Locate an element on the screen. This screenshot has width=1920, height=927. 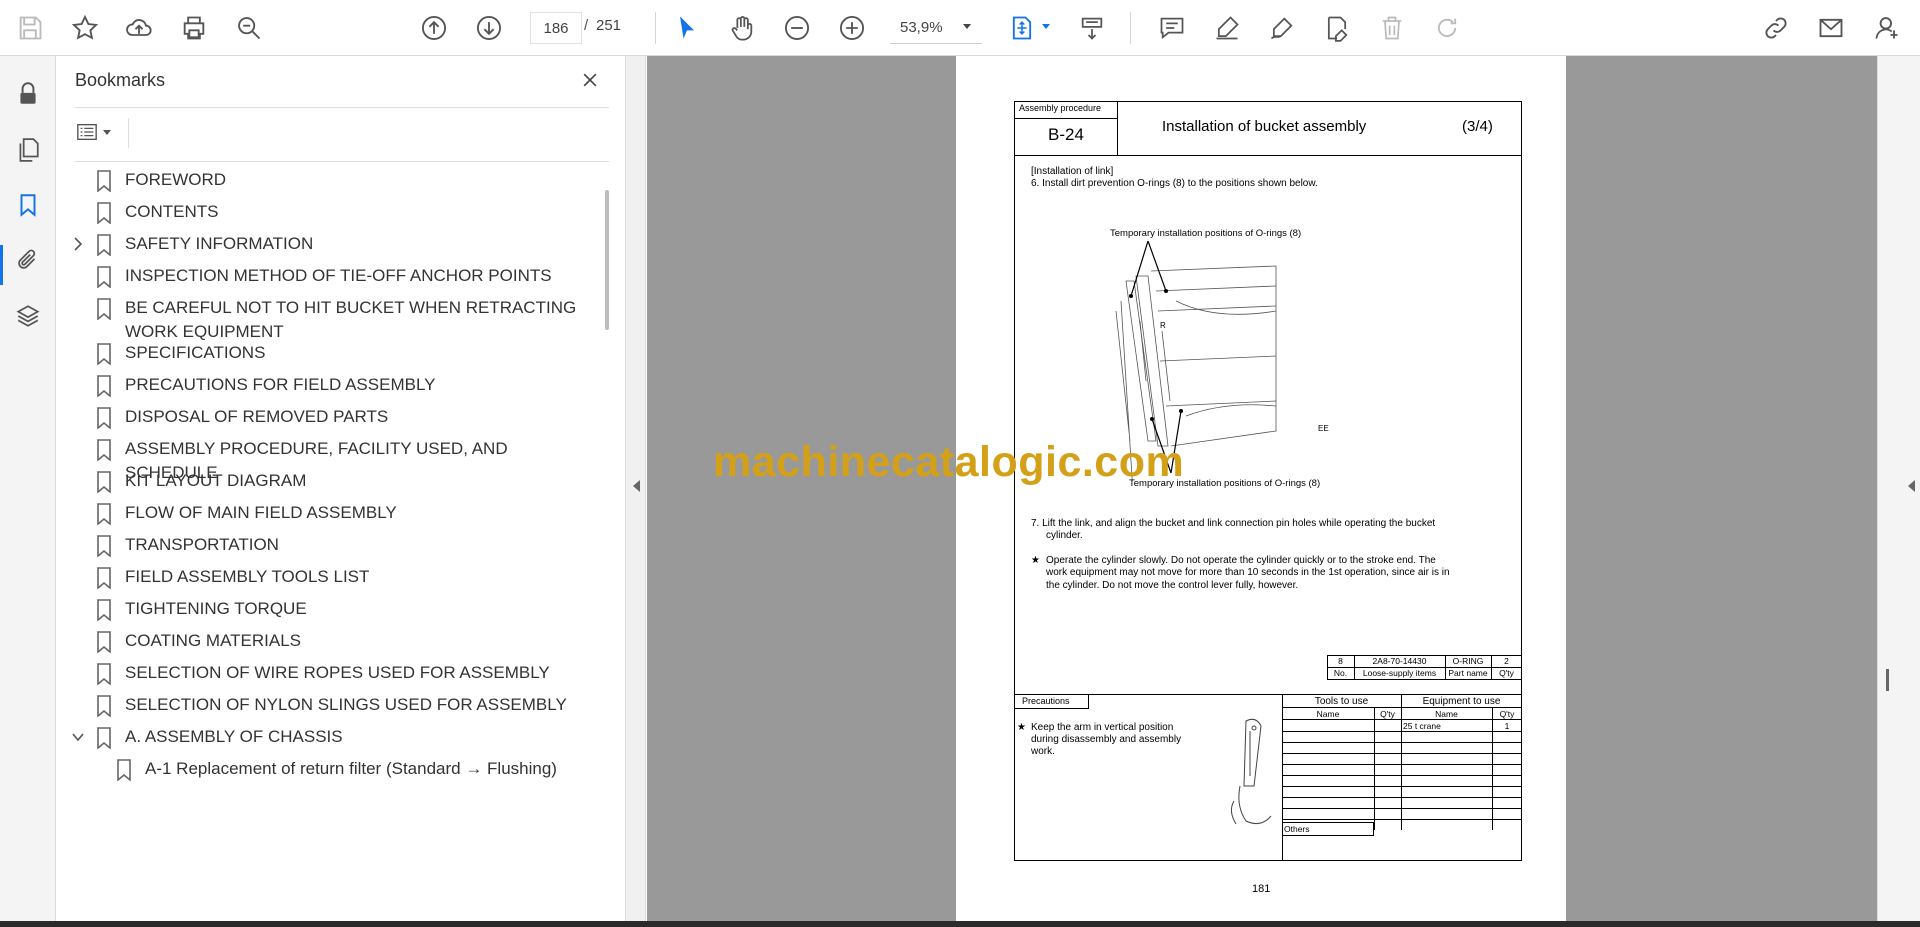
pages-icon is located at coordinates (28, 150).